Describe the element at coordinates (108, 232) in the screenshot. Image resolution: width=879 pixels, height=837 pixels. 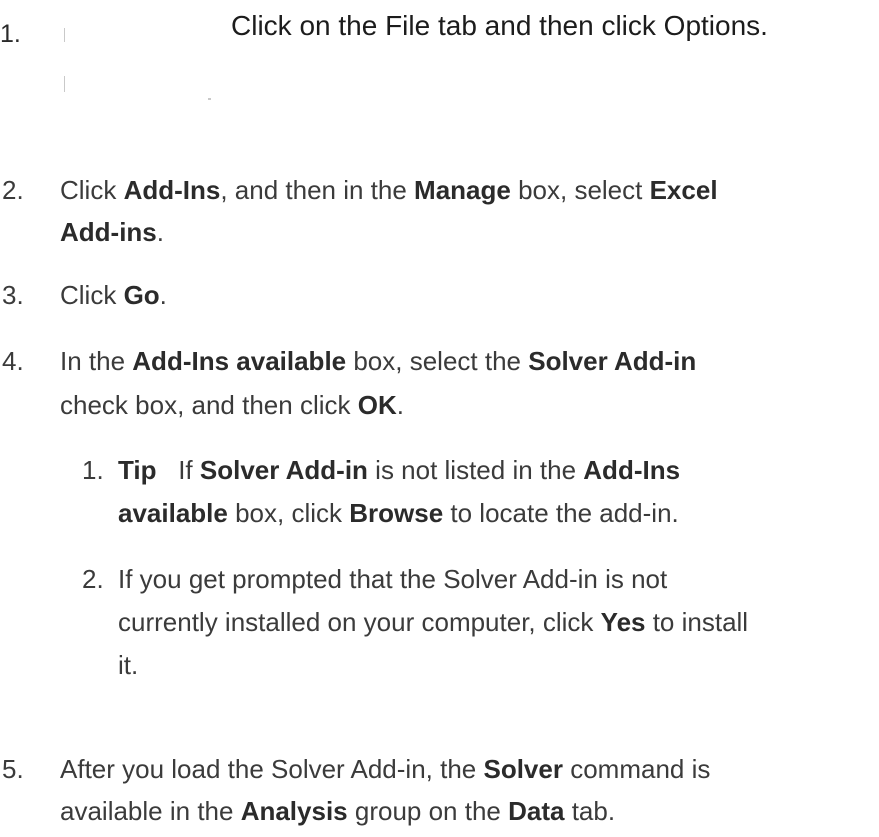
I see `add-ins-term-2: Add-ins` at that location.